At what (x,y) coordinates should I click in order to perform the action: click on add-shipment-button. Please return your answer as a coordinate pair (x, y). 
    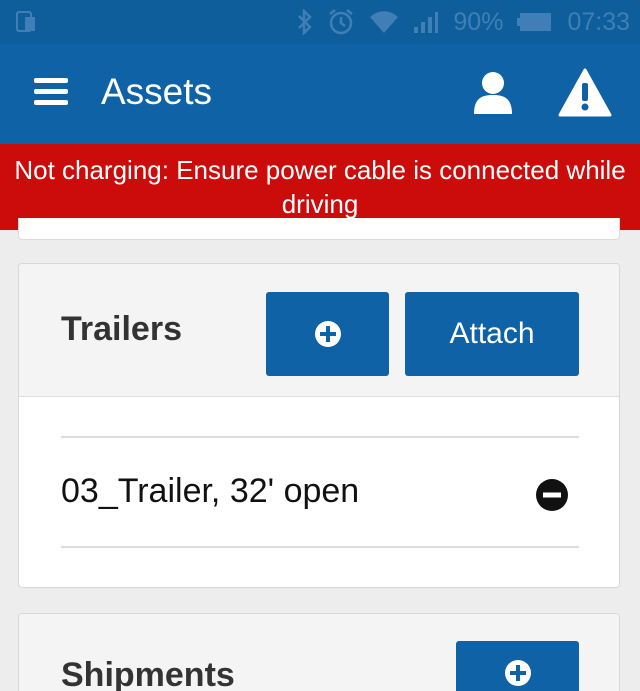
    Looking at the image, I should click on (517, 666).